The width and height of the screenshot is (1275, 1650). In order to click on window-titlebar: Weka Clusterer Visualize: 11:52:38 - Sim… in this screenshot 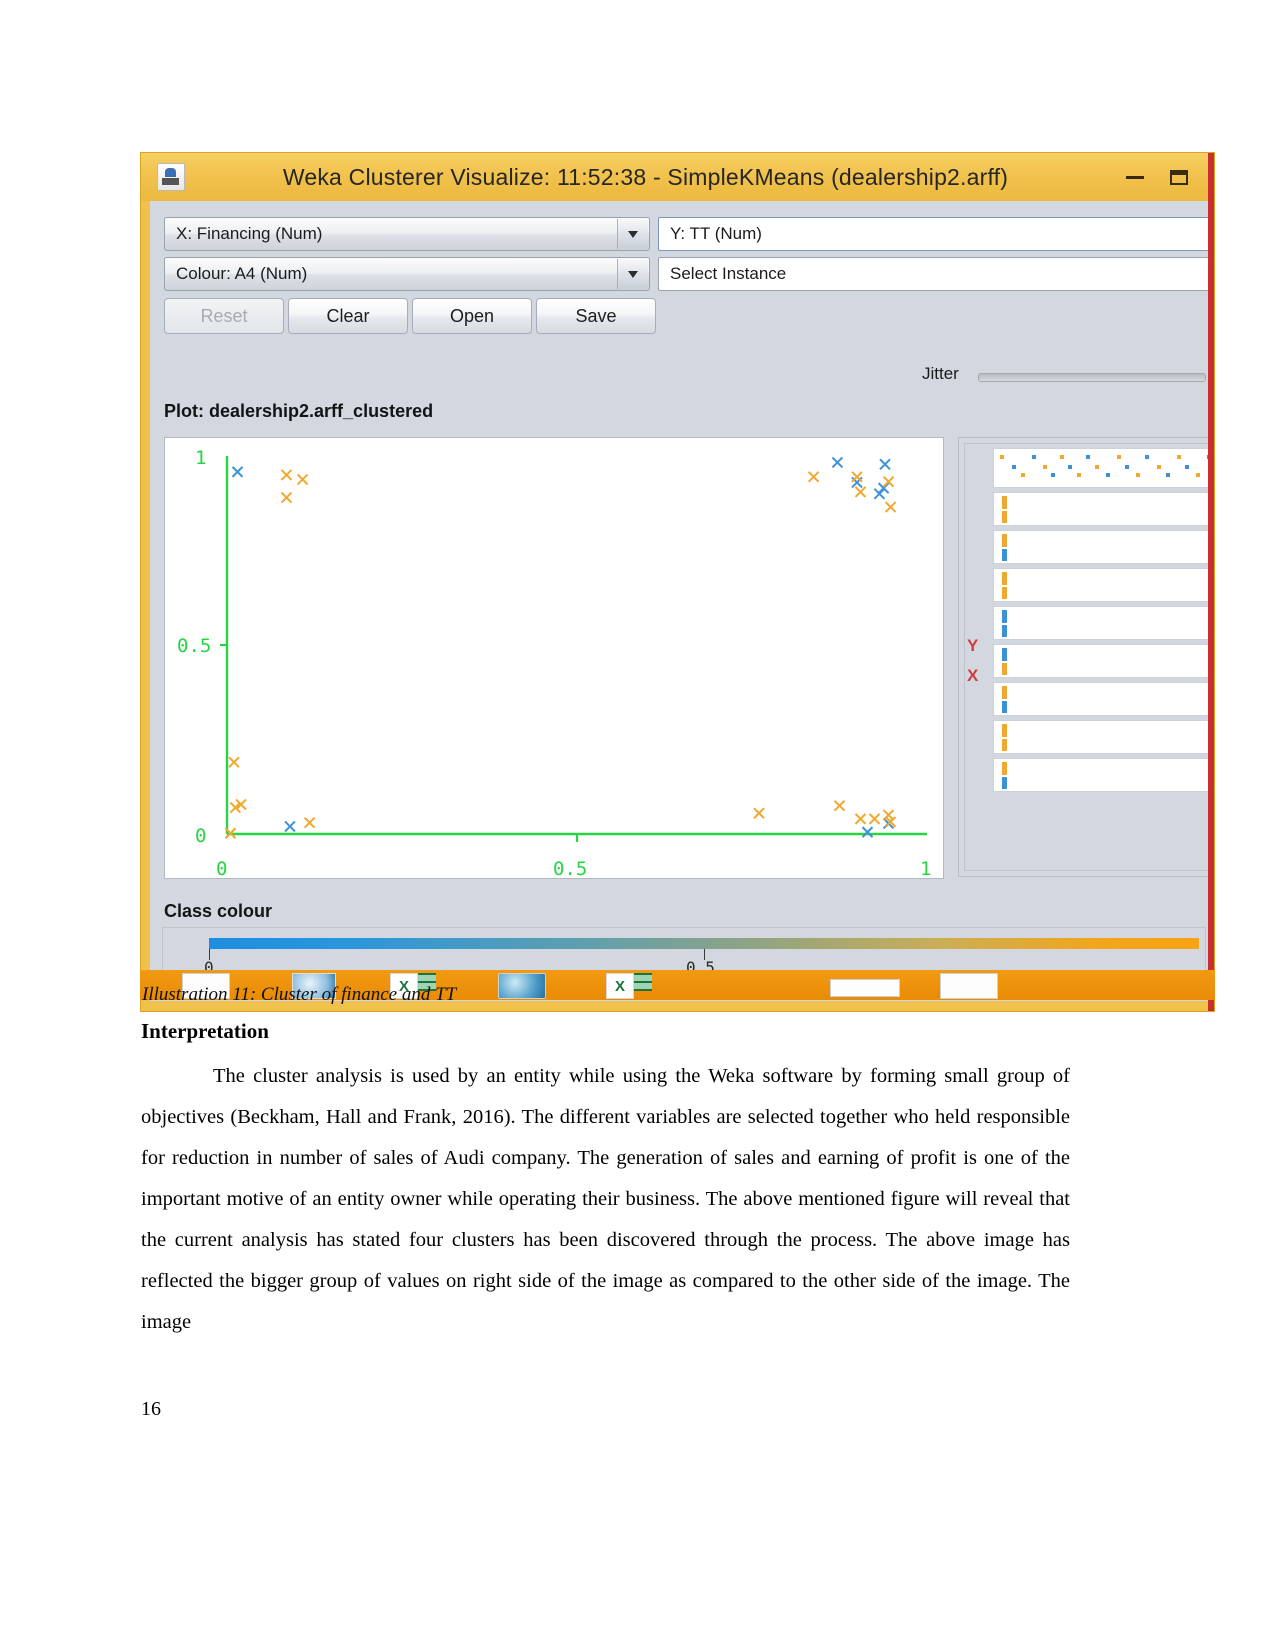, I will do `click(677, 177)`.